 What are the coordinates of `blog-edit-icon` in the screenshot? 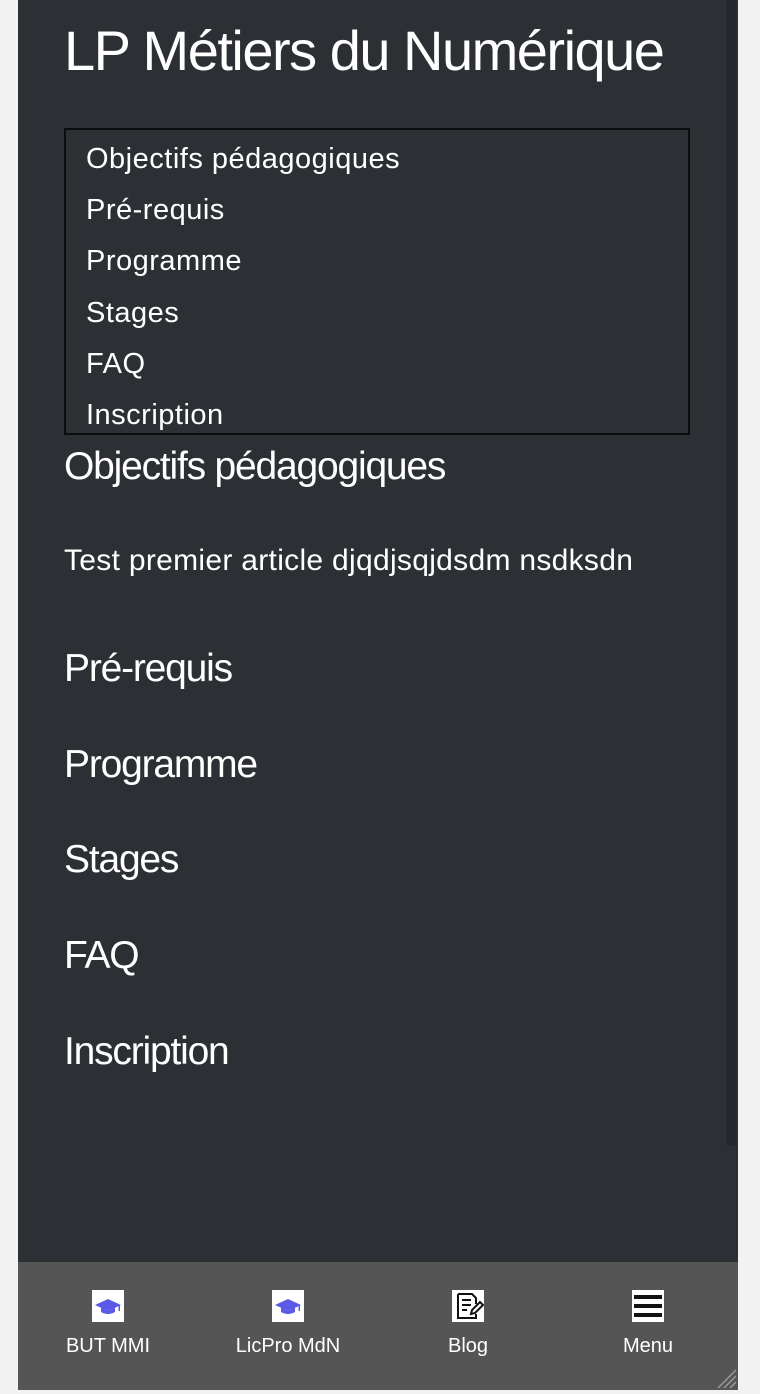 It's located at (468, 1306).